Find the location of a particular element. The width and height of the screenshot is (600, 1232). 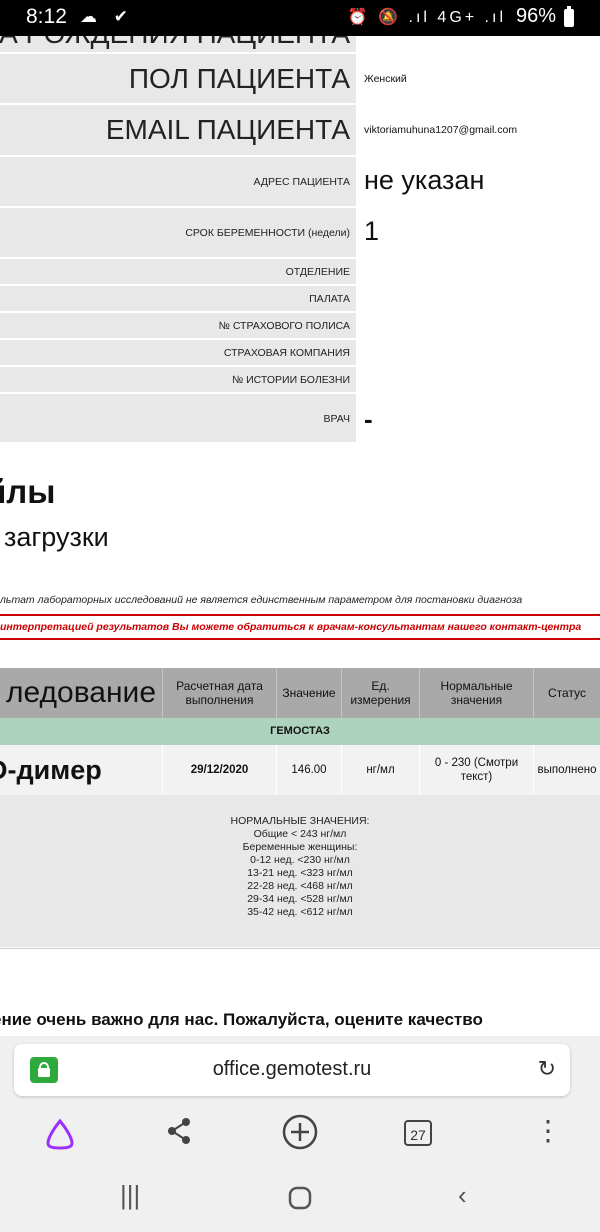

sex-value: Женский is located at coordinates (385, 79).